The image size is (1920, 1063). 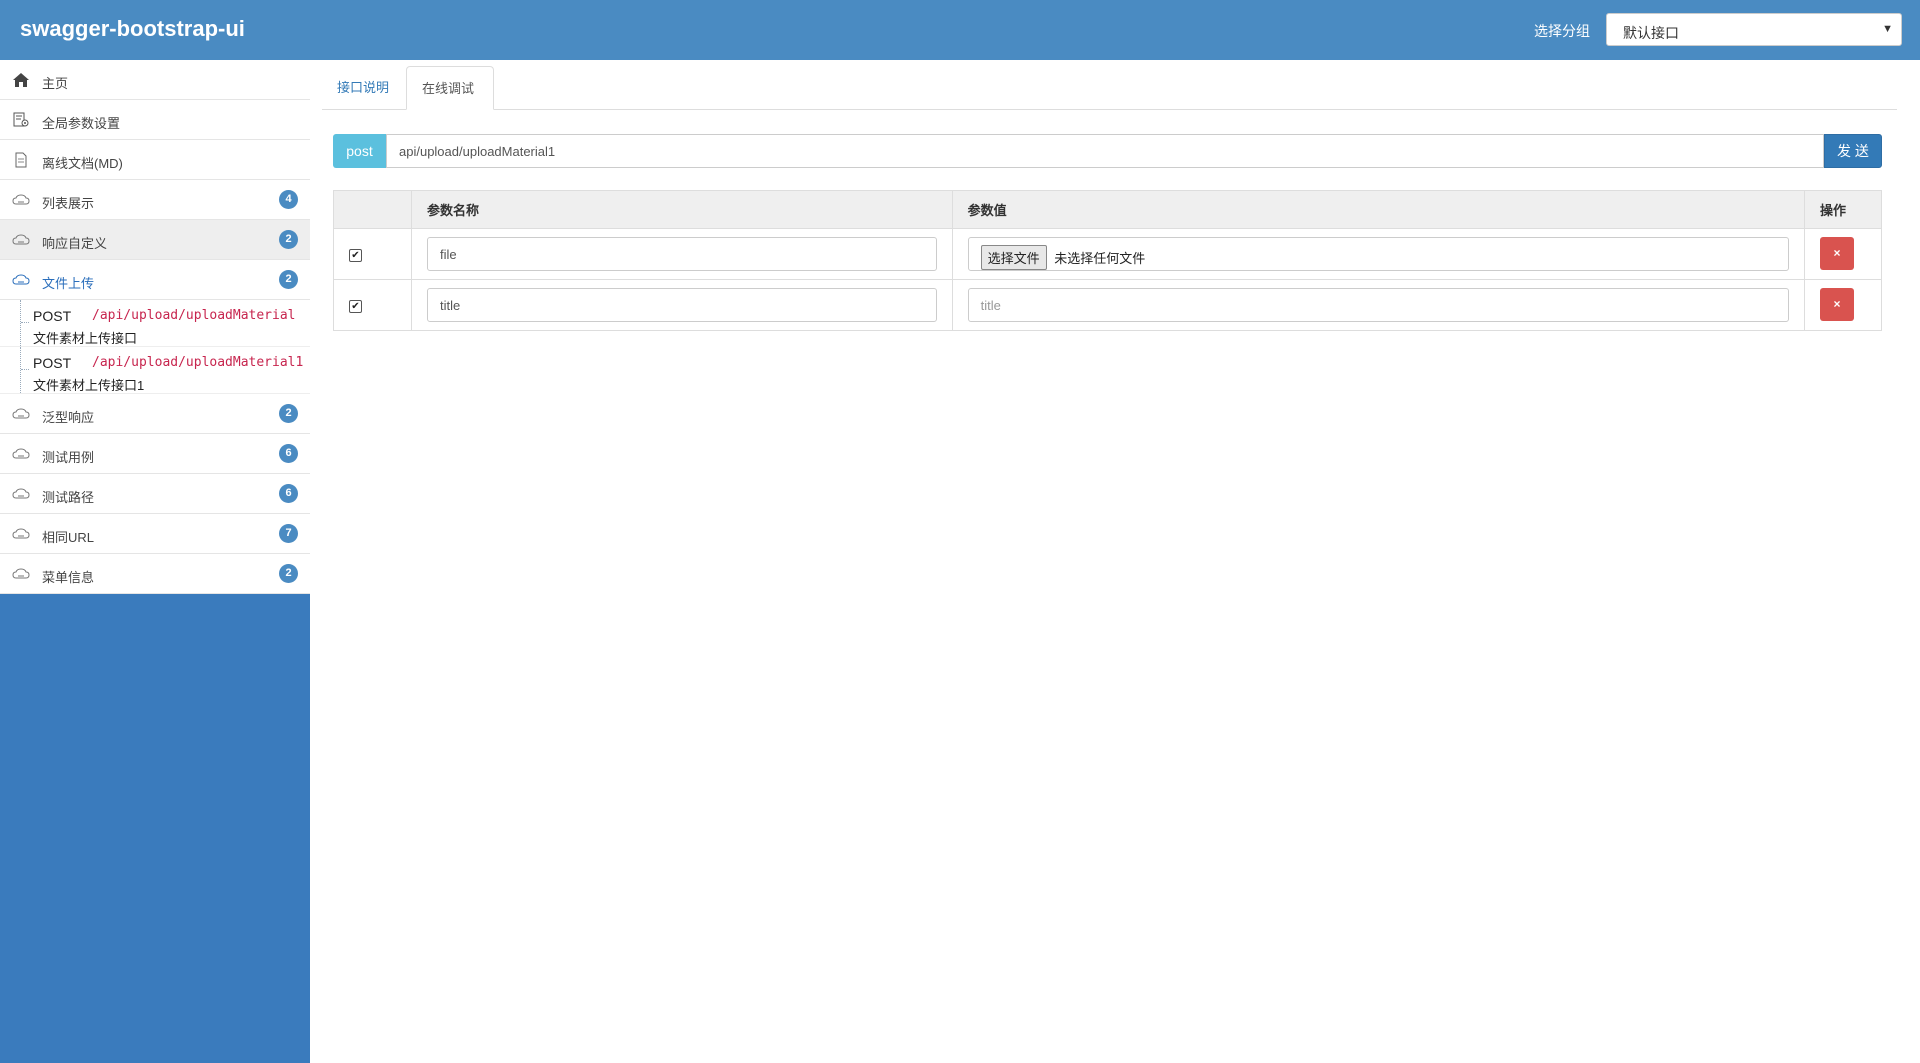 What do you see at coordinates (1651, 33) in the screenshot?
I see `group-select-value: 默认接口` at bounding box center [1651, 33].